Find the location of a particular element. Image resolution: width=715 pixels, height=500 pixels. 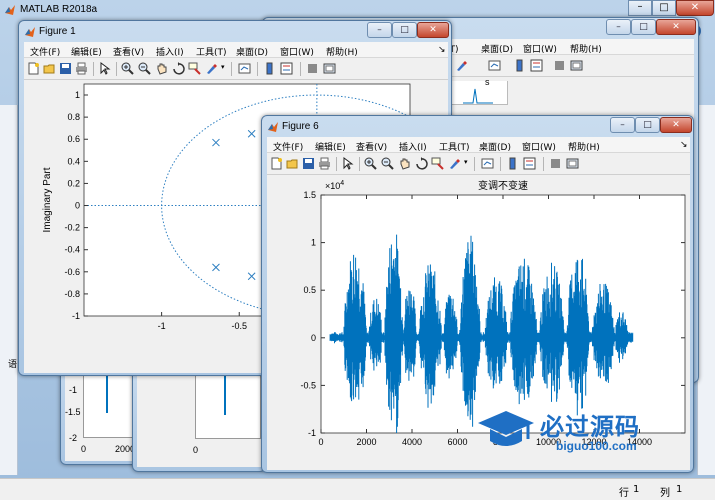

matlab-maximize-button: □ is located at coordinates (664, 8).